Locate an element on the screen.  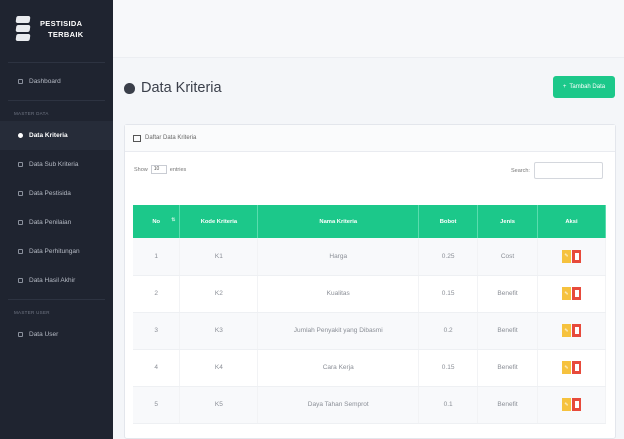
sidebar-item-label: Data Kriteria is located at coordinates (48, 135).